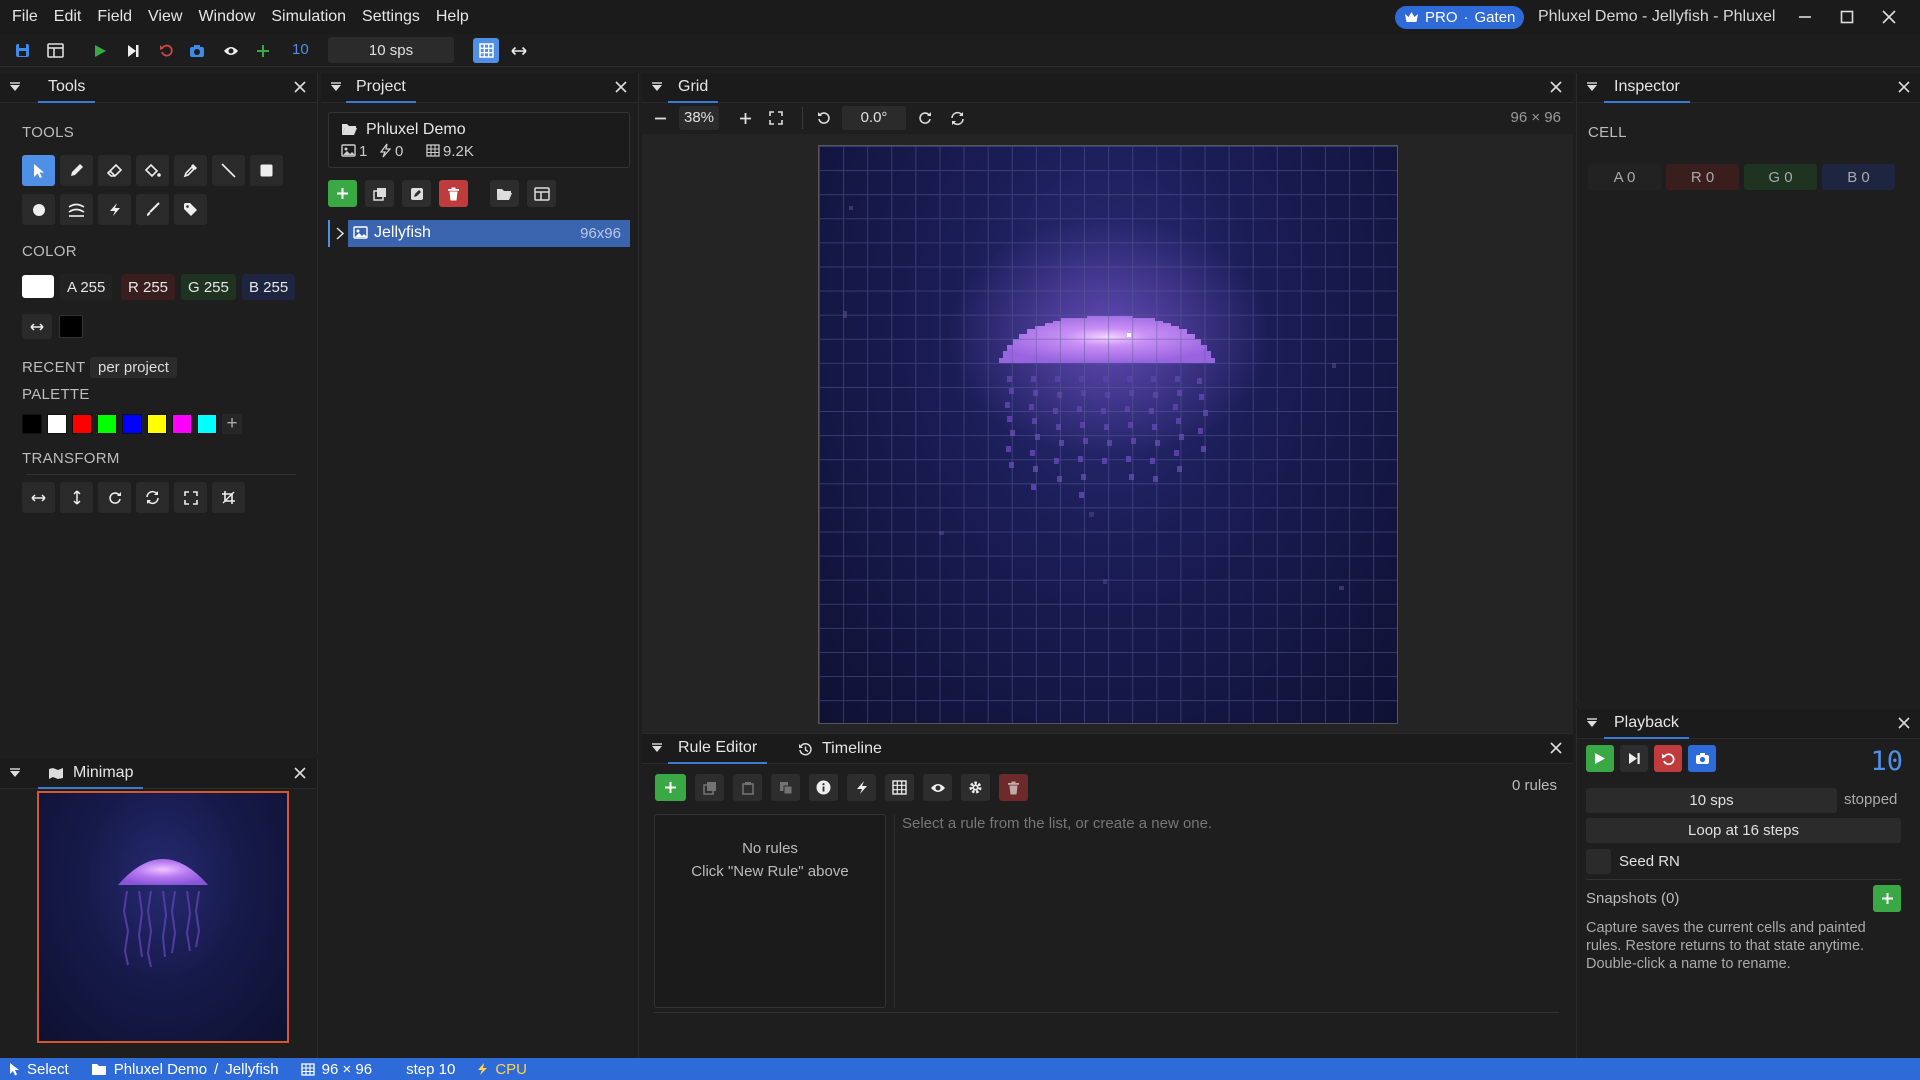 The height and width of the screenshot is (1080, 1920). Describe the element at coordinates (486, 50) in the screenshot. I see `grid-toggle-button` at that location.